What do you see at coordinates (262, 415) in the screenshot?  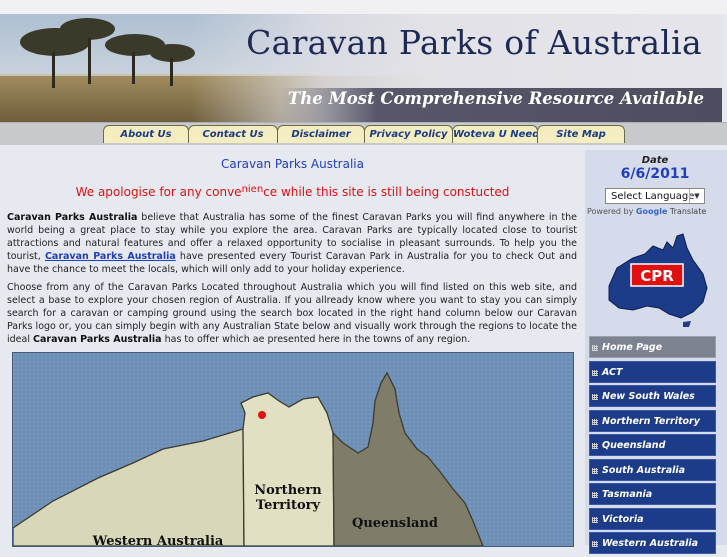 I see `location-marker` at bounding box center [262, 415].